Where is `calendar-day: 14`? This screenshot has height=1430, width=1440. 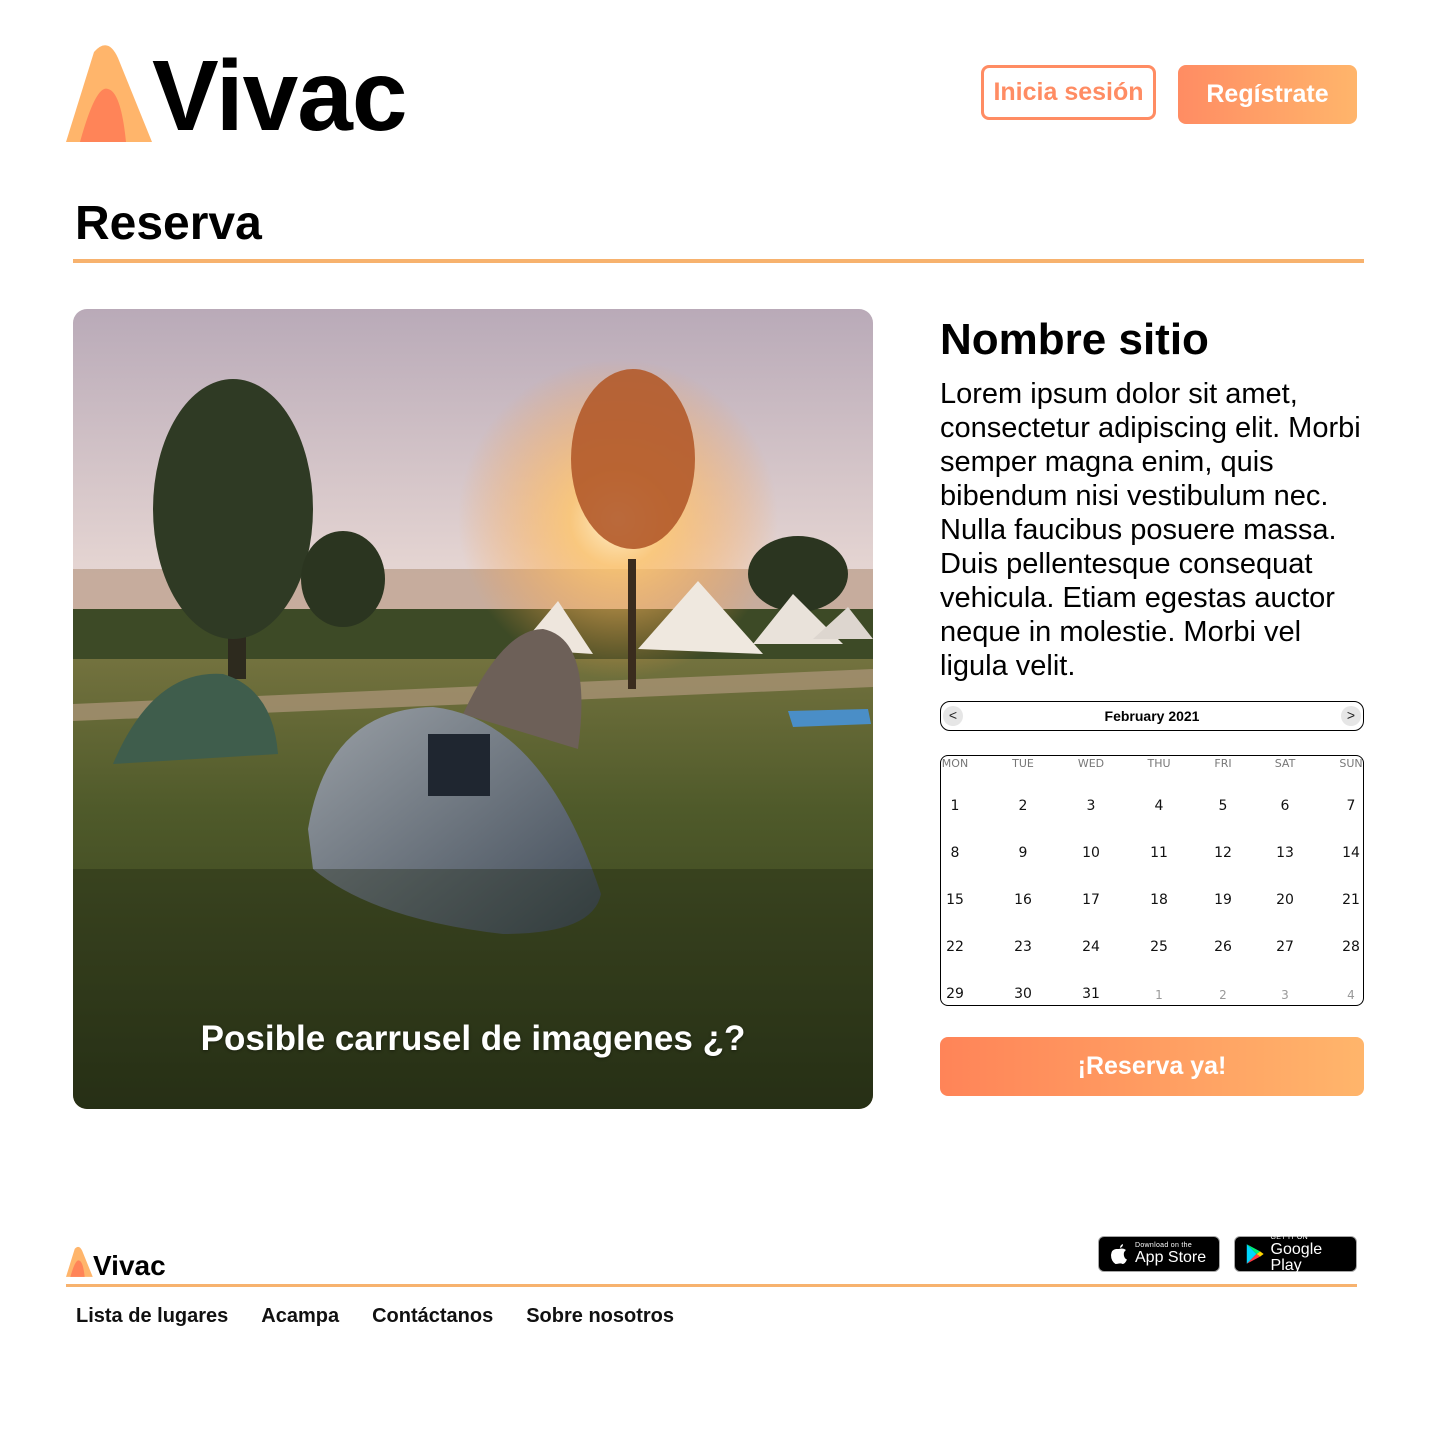 calendar-day: 14 is located at coordinates (1351, 853).